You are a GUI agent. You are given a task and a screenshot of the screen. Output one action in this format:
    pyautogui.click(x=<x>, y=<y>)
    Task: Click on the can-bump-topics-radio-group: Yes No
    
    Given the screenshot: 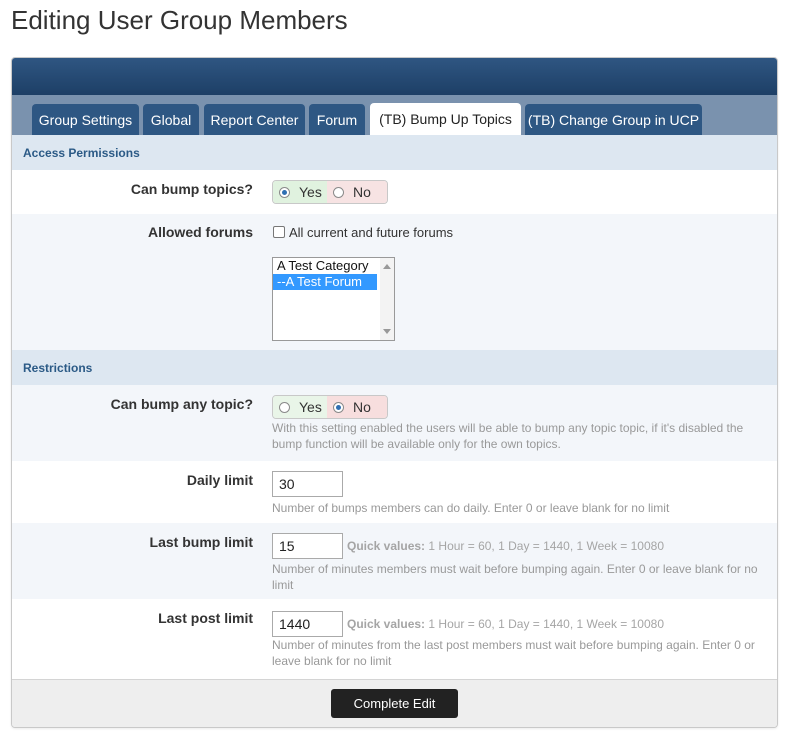 What is the action you would take?
    pyautogui.click(x=330, y=192)
    